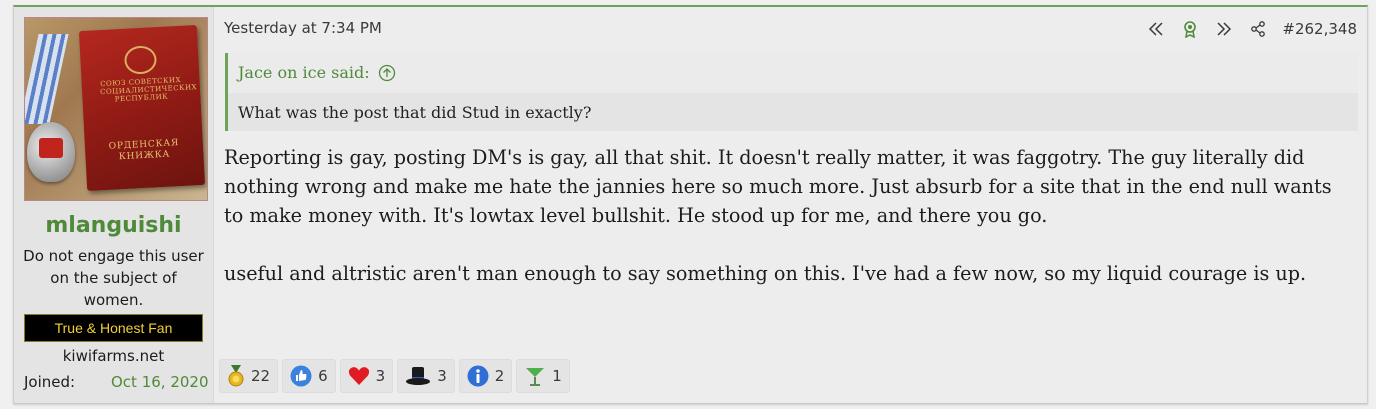 This screenshot has height=409, width=1376. I want to click on heart-icon, so click(358, 376).